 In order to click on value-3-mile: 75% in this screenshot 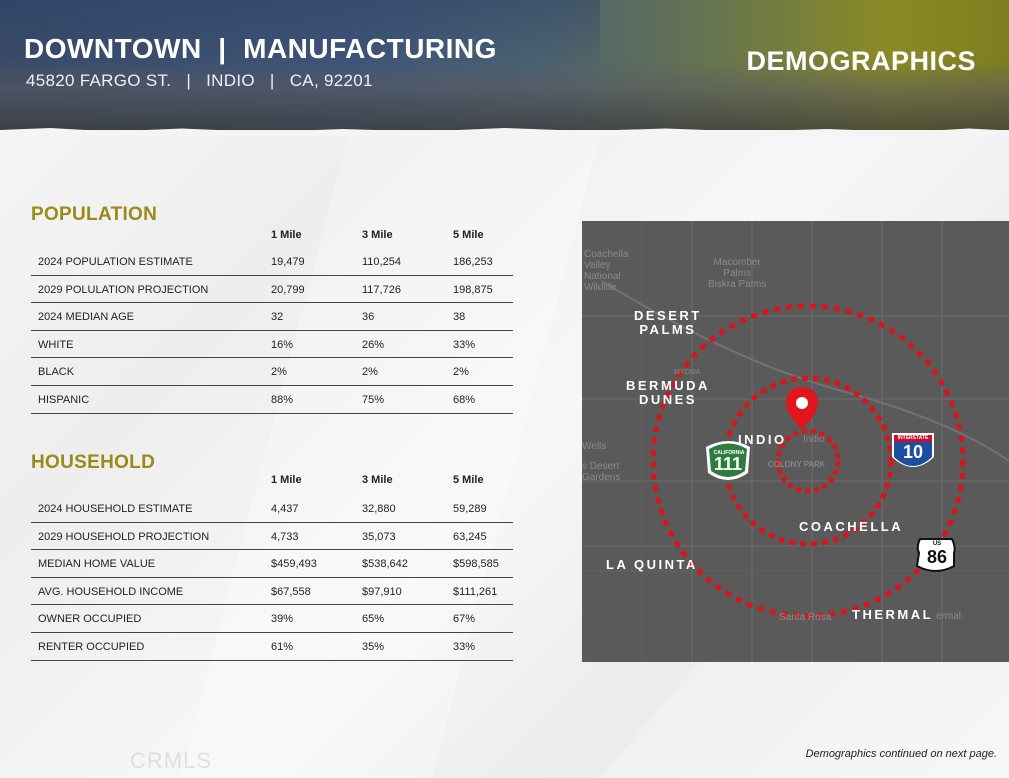, I will do `click(373, 399)`.